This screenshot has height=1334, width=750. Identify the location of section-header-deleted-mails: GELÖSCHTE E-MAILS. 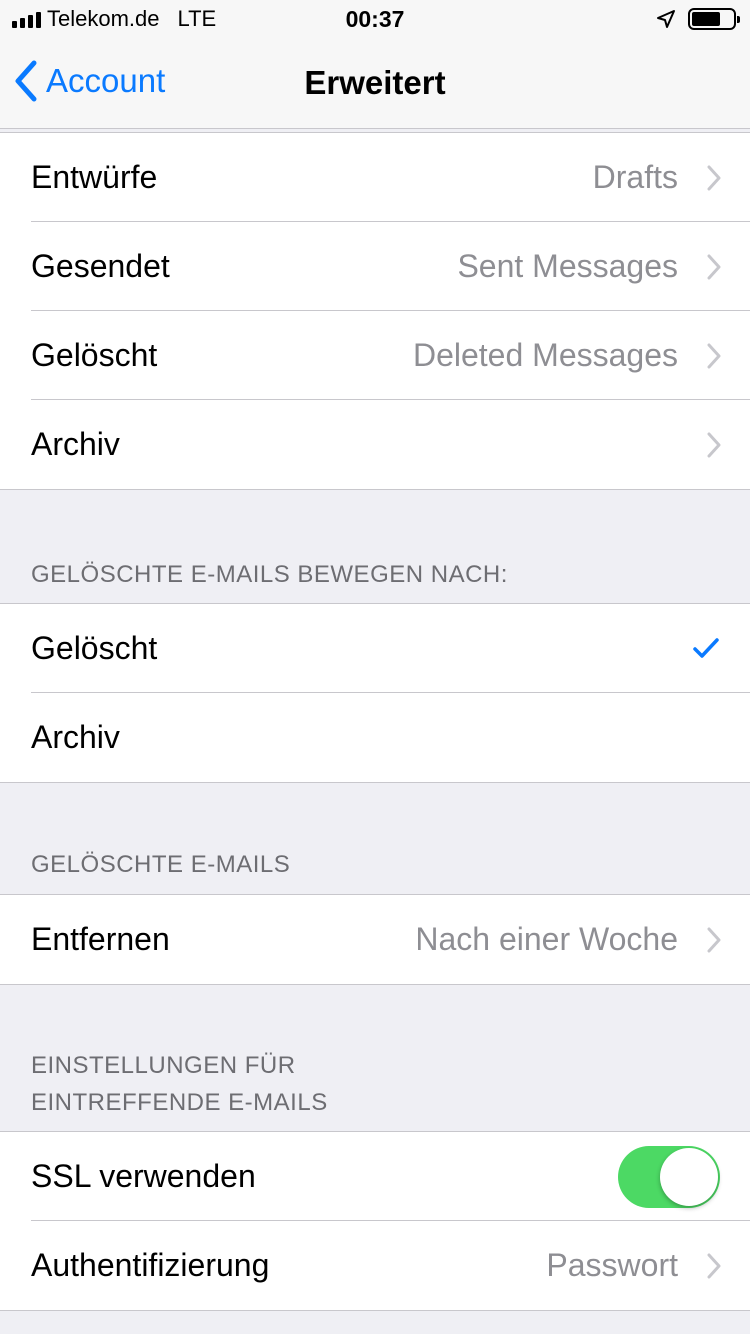
(161, 864).